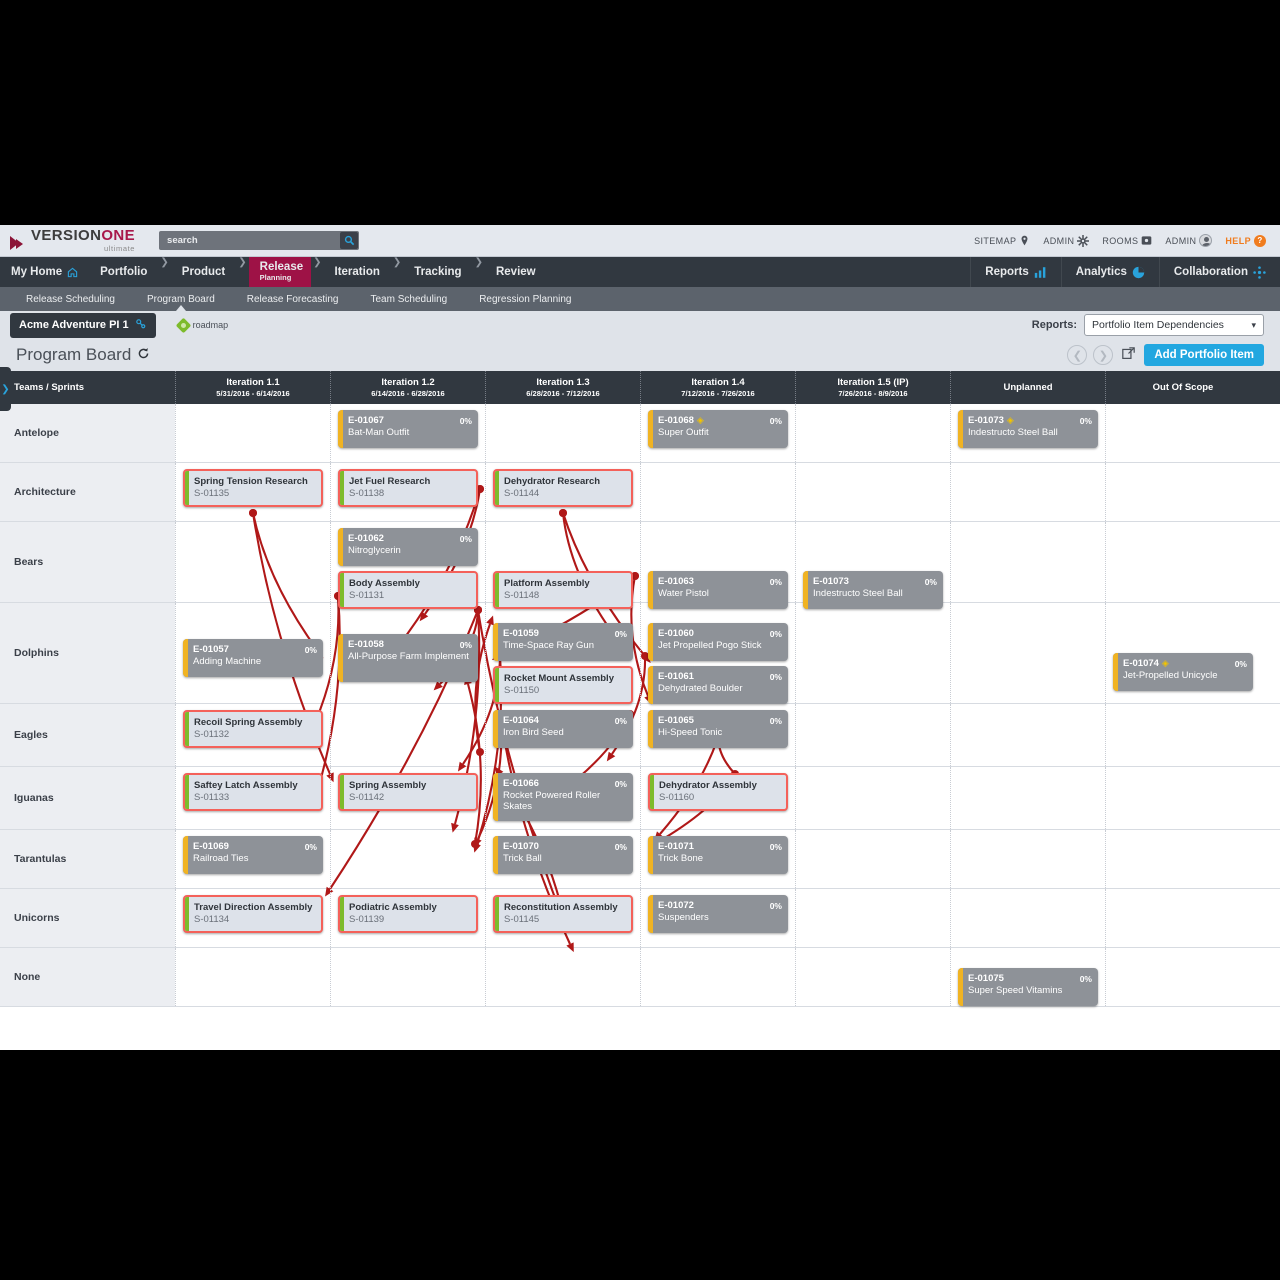  I want to click on story-card: Dehydrator Research S-01144, so click(563, 488).